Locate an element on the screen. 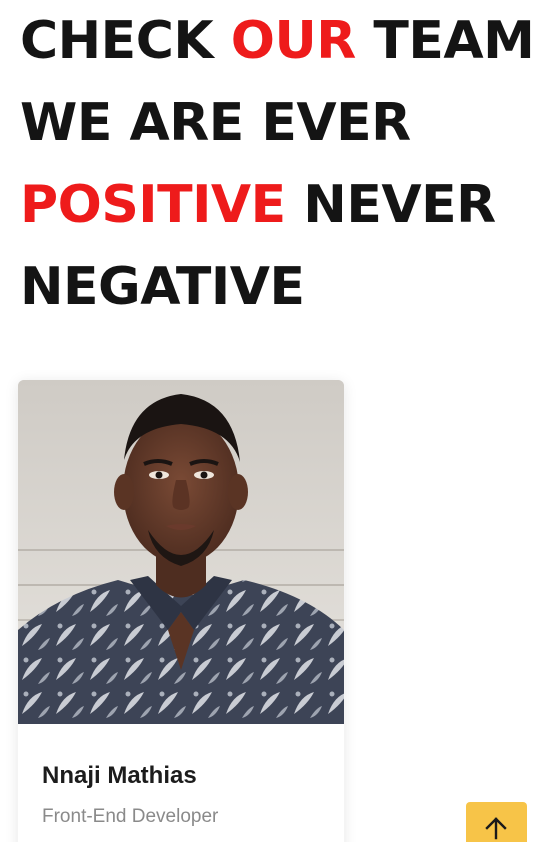 Image resolution: width=550 pixels, height=842 pixels. headline-line-2: WE ARE EVER is located at coordinates (215, 123).